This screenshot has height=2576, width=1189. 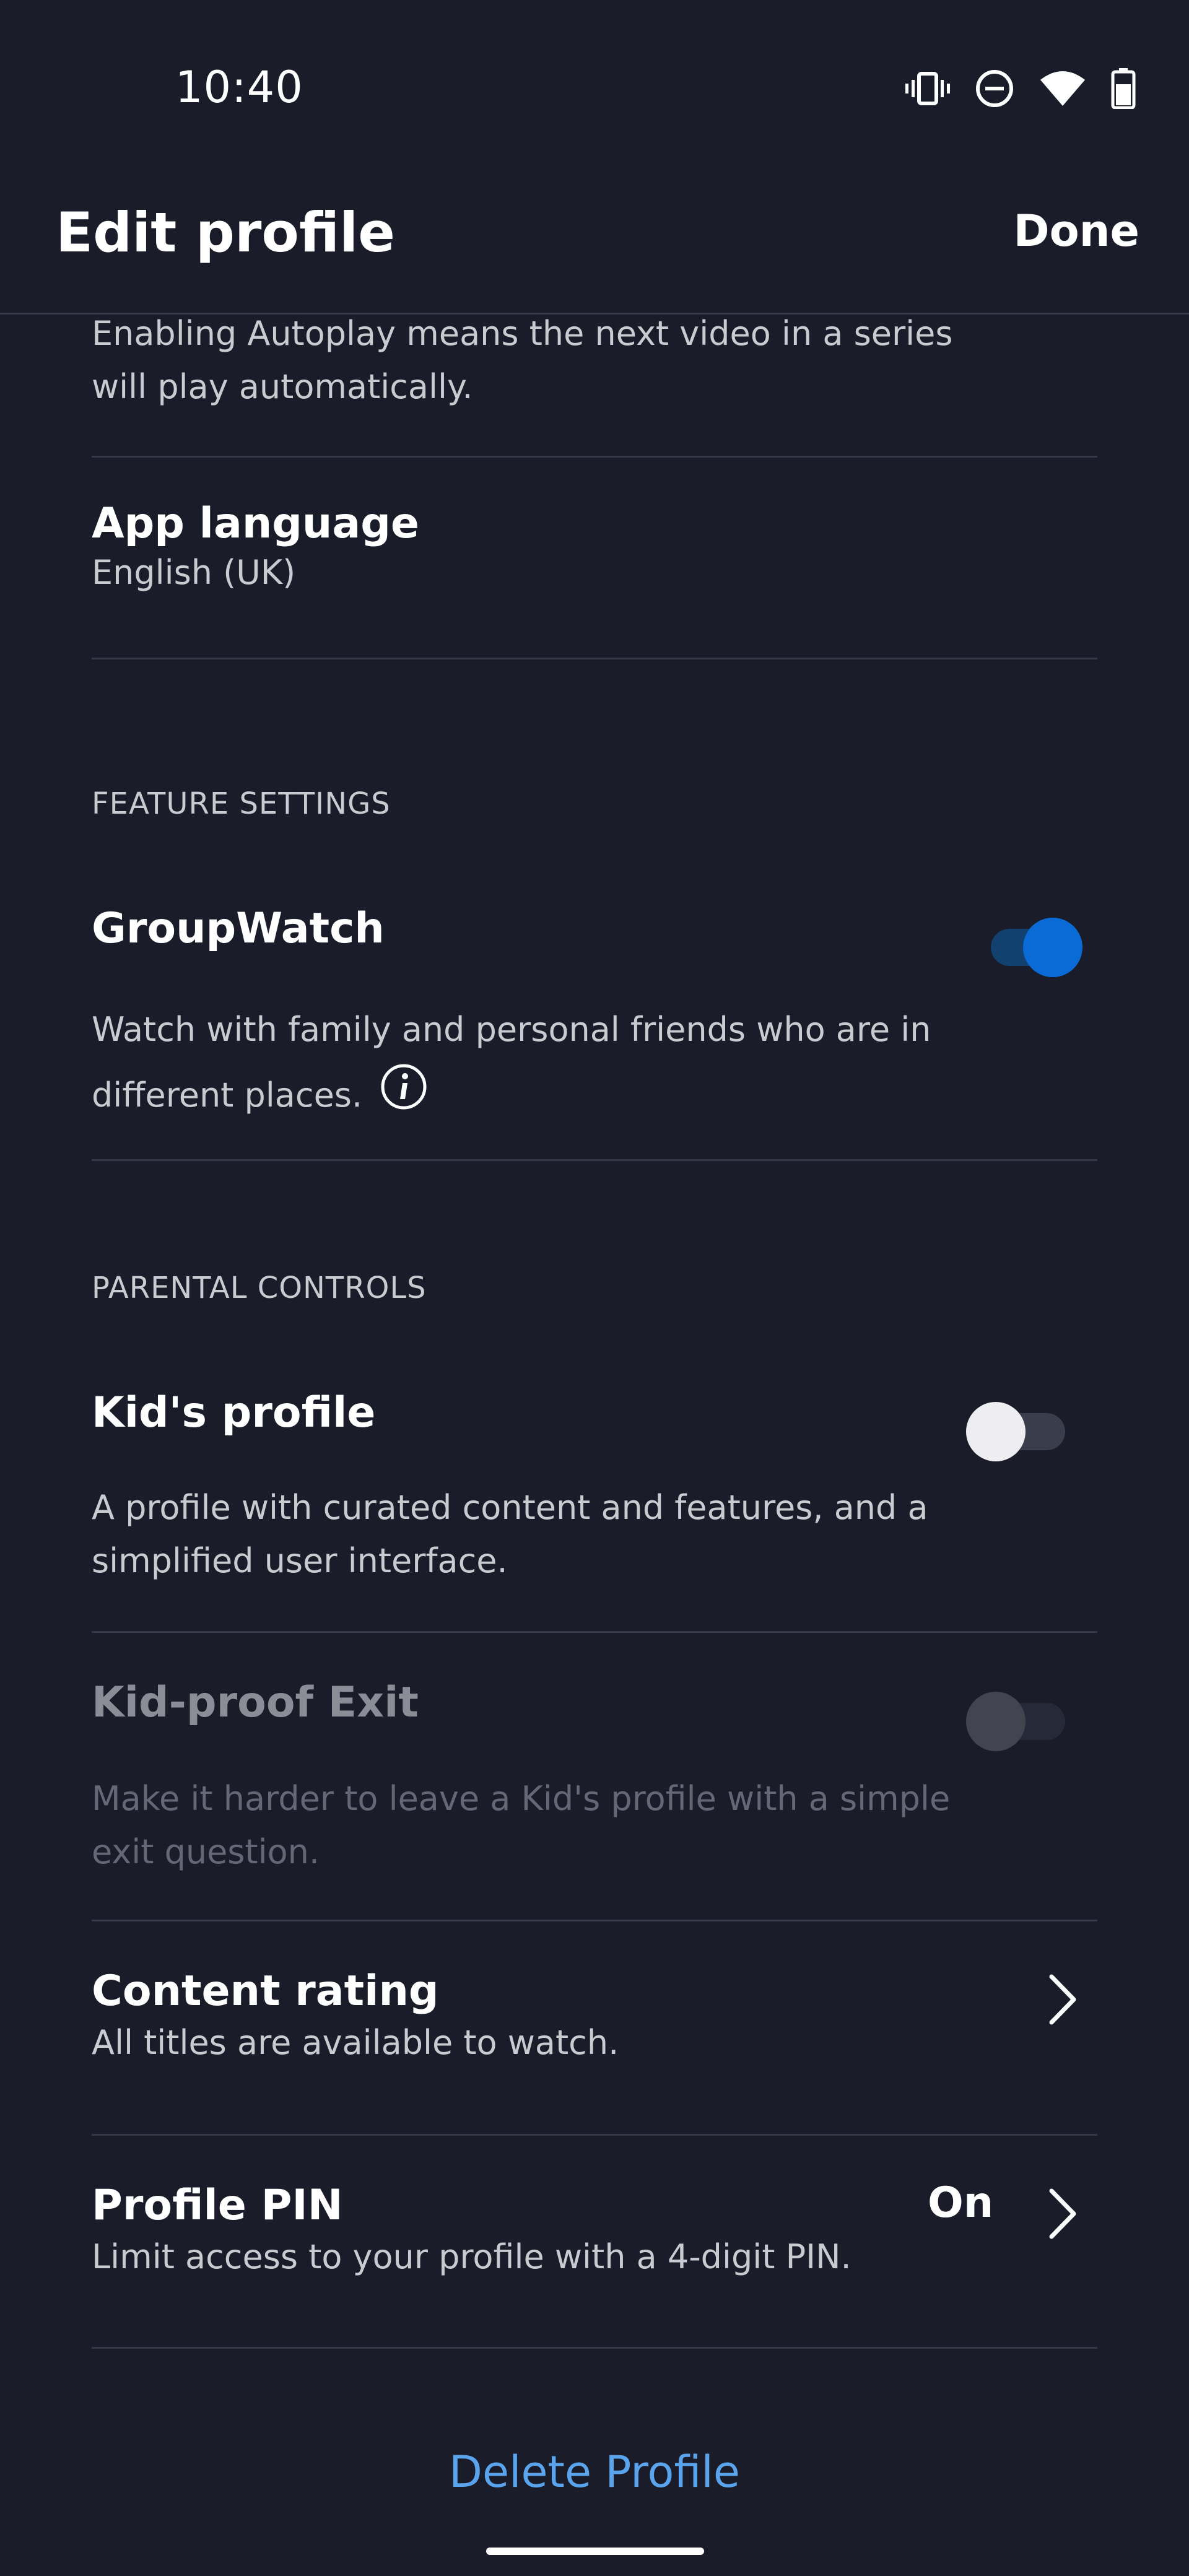 What do you see at coordinates (1076, 231) in the screenshot?
I see `done-button: Done` at bounding box center [1076, 231].